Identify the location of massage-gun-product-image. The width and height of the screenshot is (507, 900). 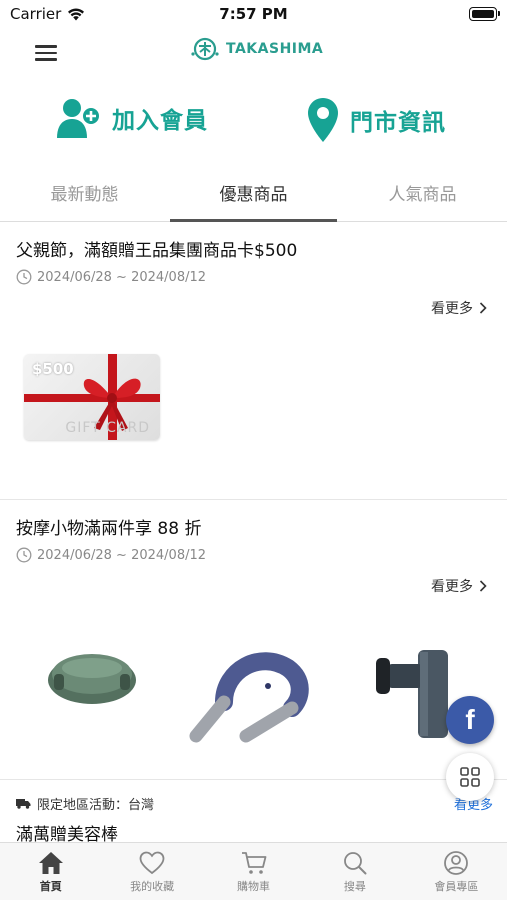
(410, 694).